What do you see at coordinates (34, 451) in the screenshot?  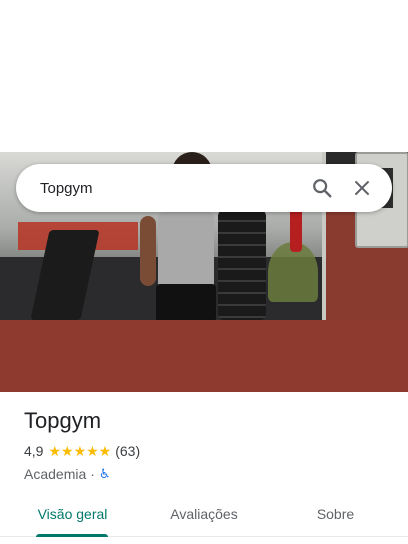 I see `rating-value: 4,9` at bounding box center [34, 451].